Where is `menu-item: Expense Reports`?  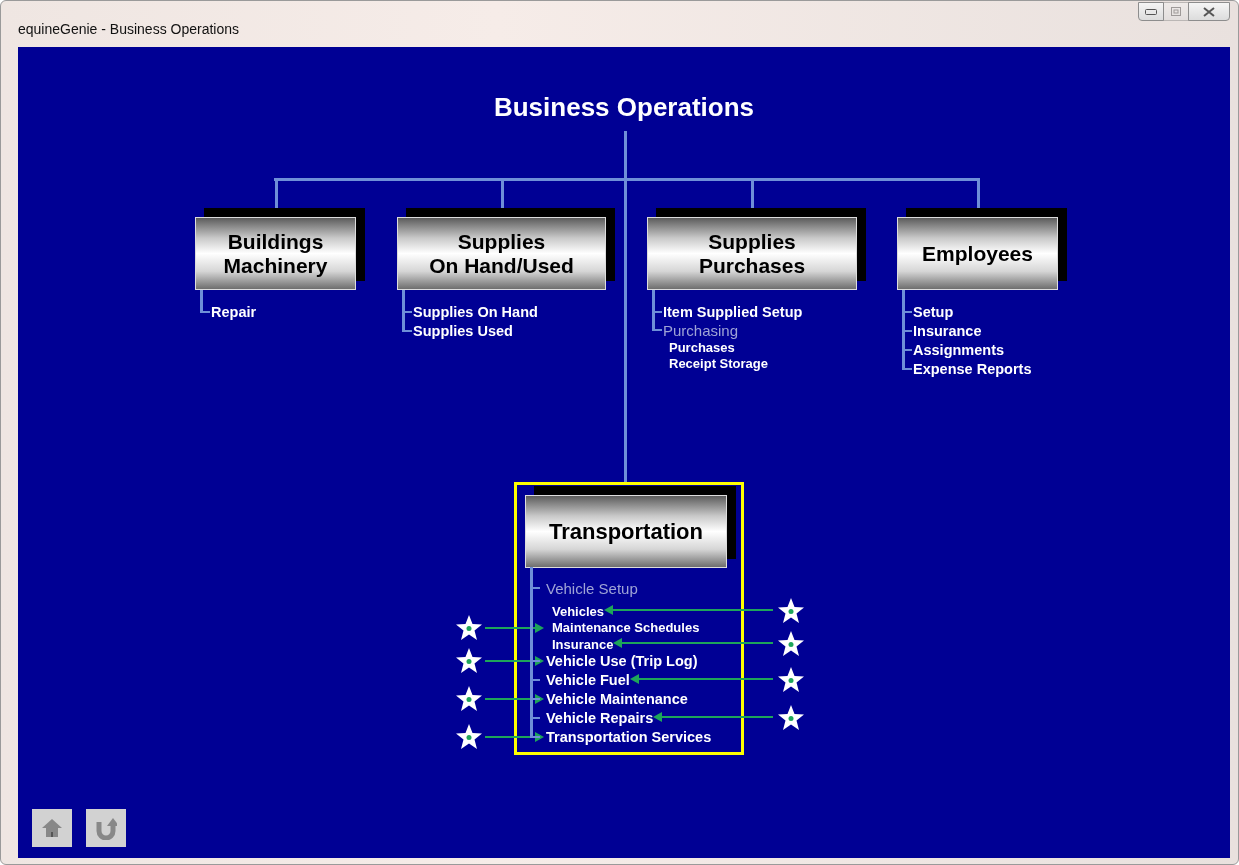 menu-item: Expense Reports is located at coordinates (972, 368).